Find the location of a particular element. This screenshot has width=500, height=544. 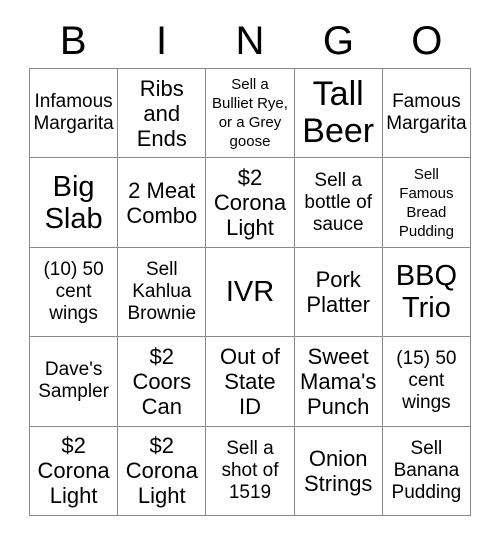

bingo-cell: Tall Beer is located at coordinates (338, 114).